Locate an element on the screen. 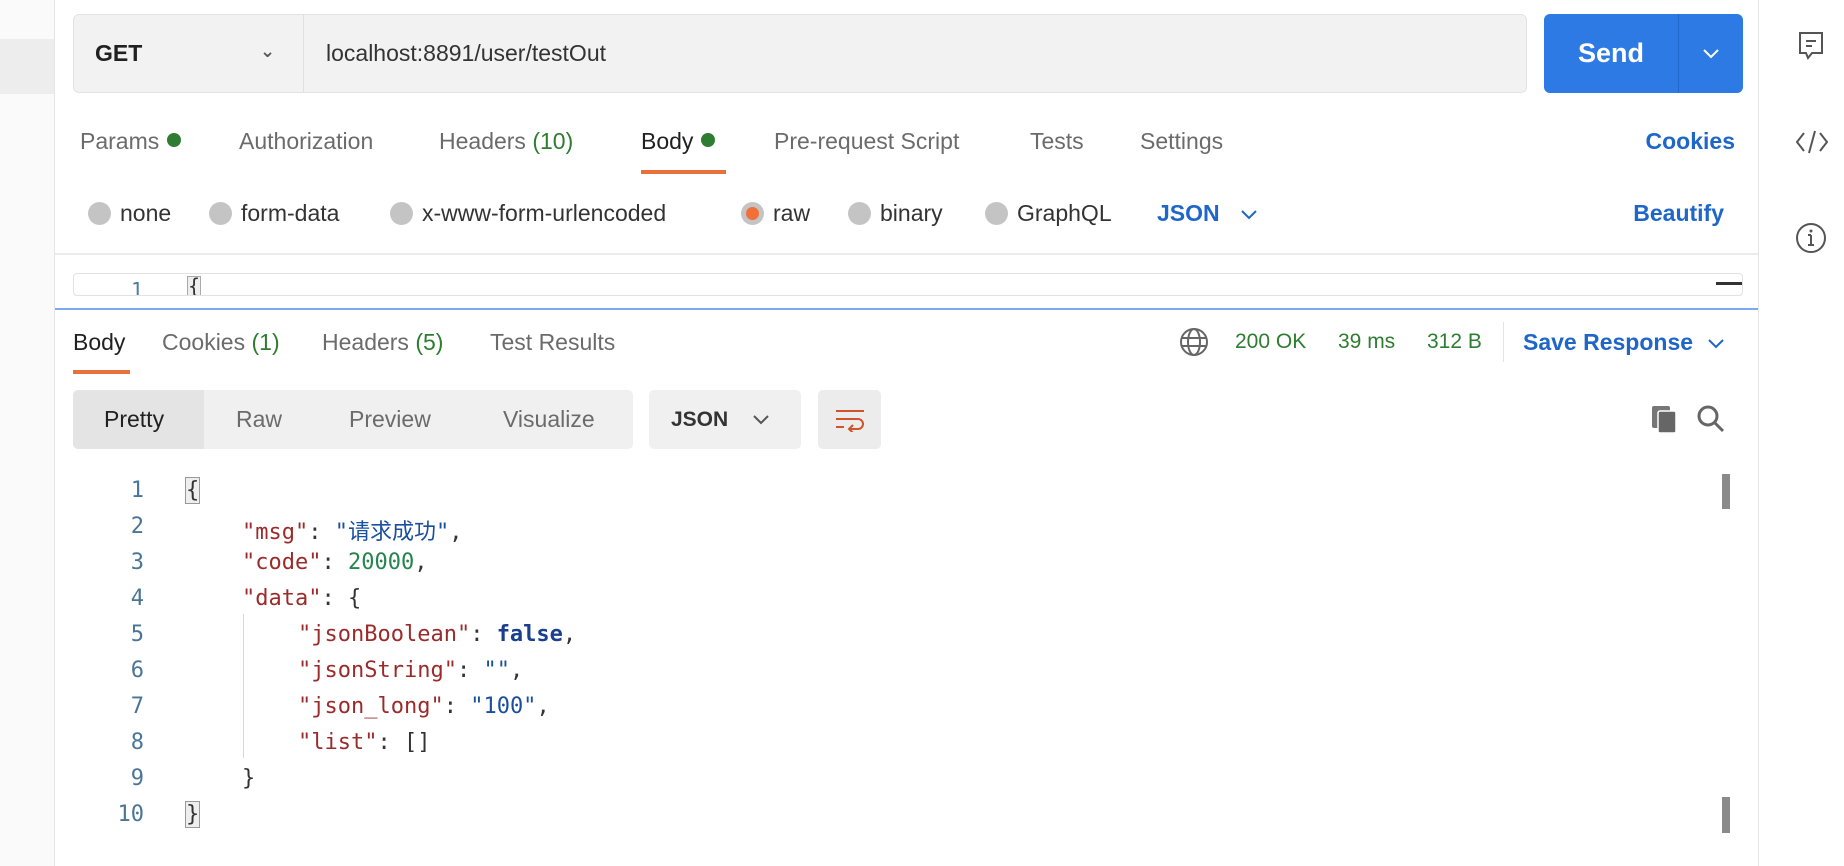 This screenshot has width=1844, height=866. tab-label: Params is located at coordinates (120, 141).